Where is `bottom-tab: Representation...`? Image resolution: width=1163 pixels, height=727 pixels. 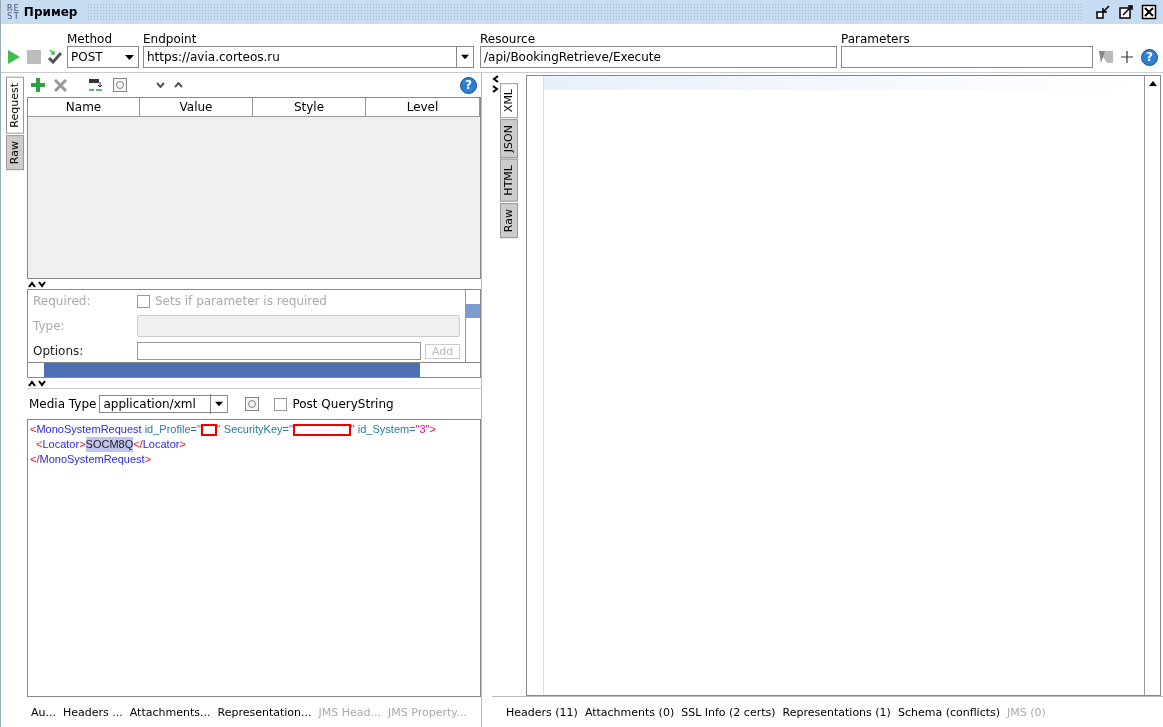
bottom-tab: Representation... is located at coordinates (264, 712).